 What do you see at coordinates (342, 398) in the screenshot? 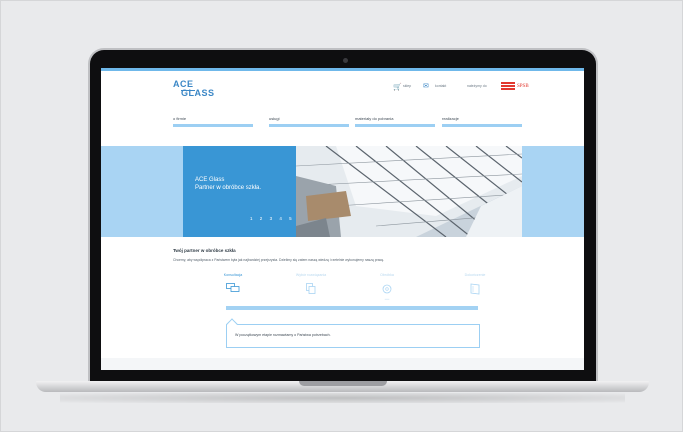
I see `laptop-shadow` at bounding box center [342, 398].